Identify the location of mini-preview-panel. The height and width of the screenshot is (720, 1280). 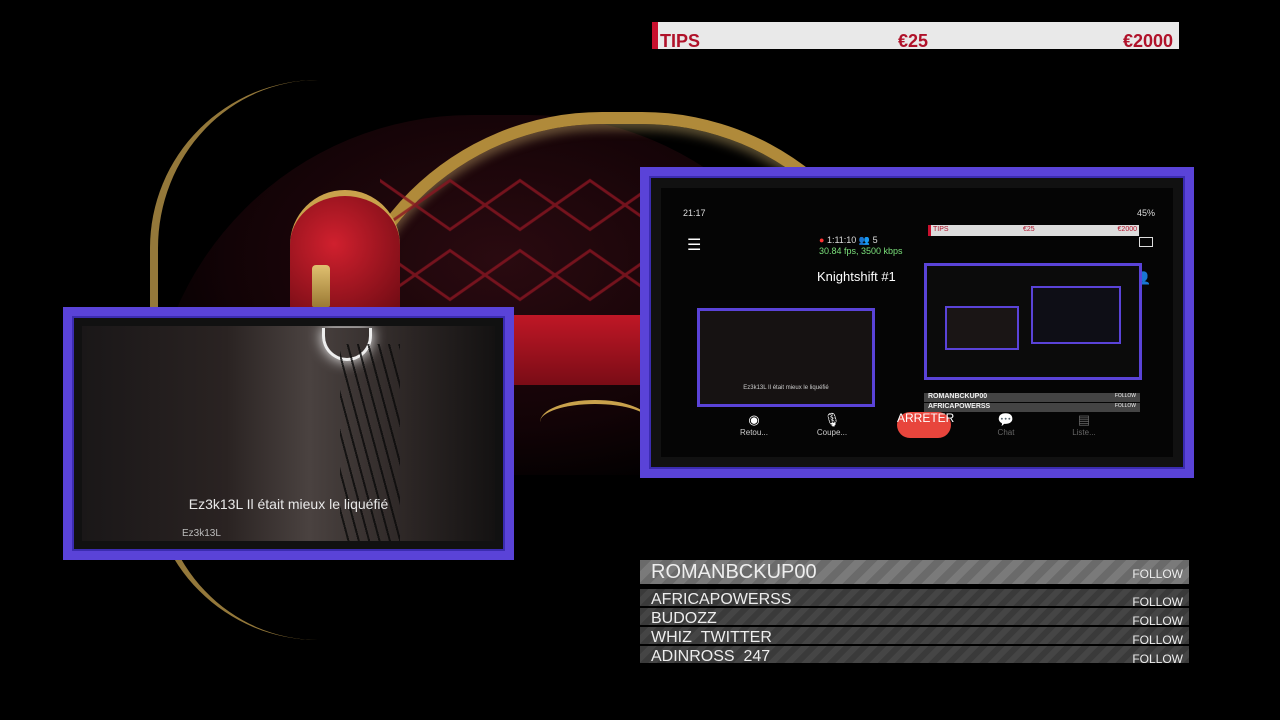
(1033, 321).